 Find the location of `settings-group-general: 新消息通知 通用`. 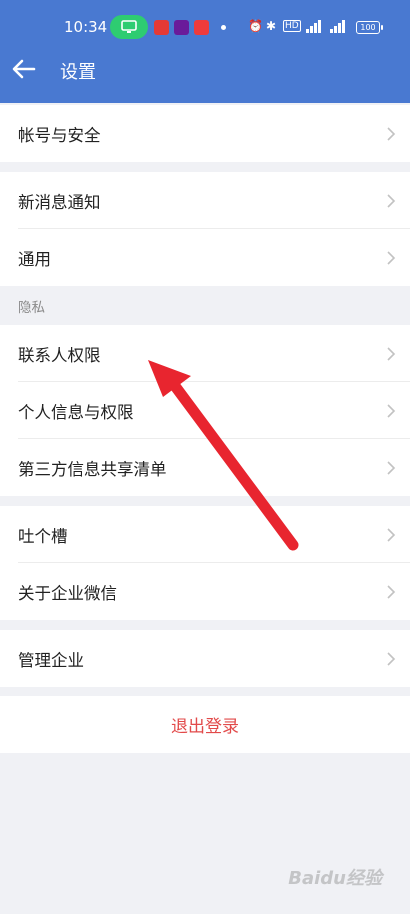

settings-group-general: 新消息通知 通用 is located at coordinates (205, 229).